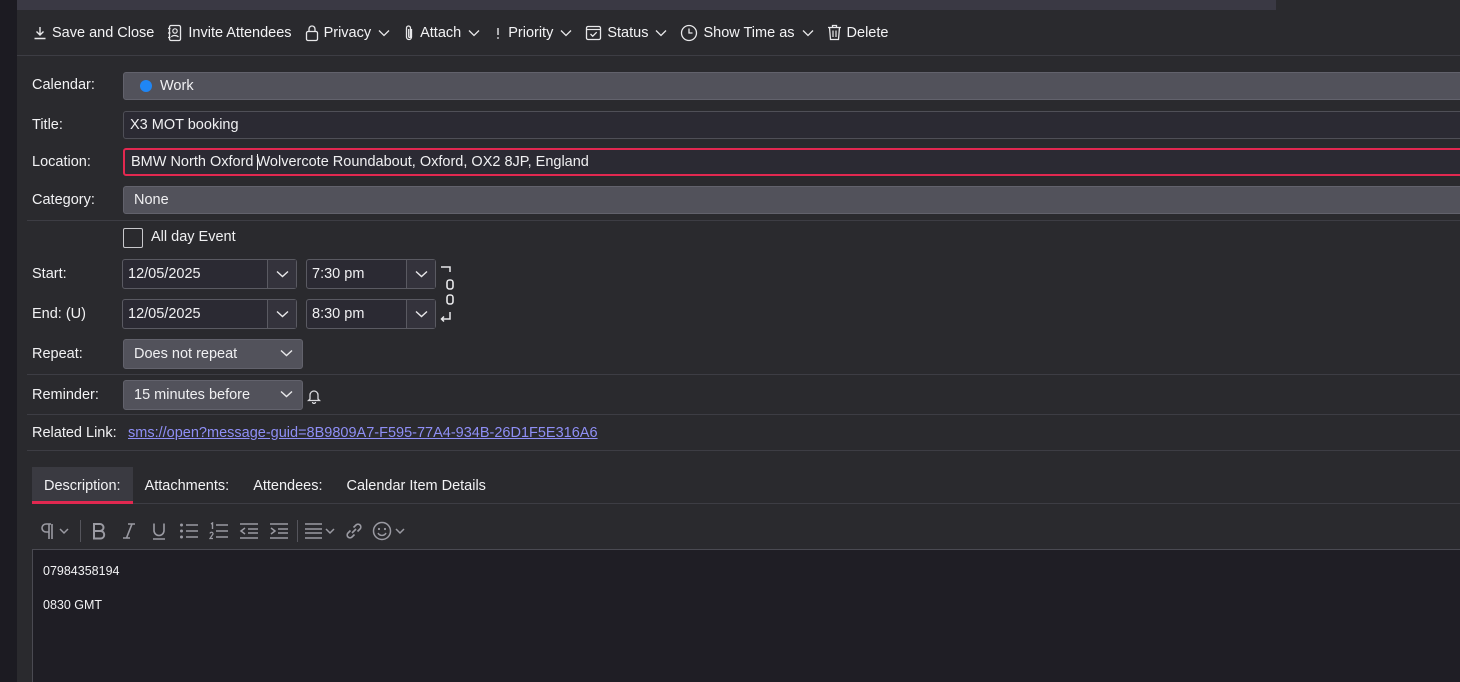  Describe the element at coordinates (63, 200) in the screenshot. I see `category-label: Category:` at that location.